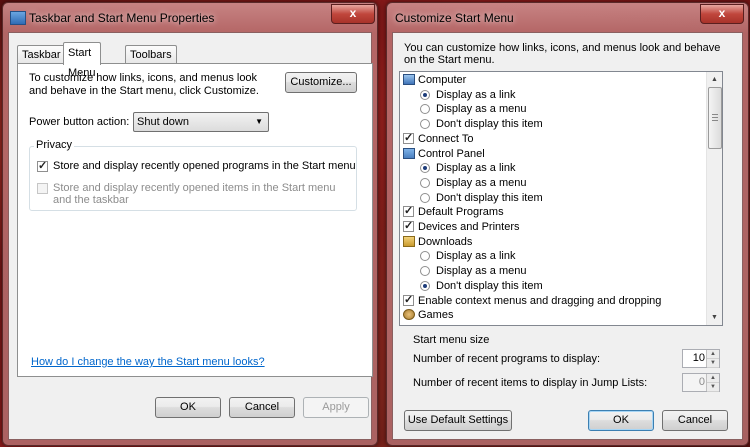 Image resolution: width=750 pixels, height=447 pixels. I want to click on list-item-checkbox: Default Programs, so click(552, 211).